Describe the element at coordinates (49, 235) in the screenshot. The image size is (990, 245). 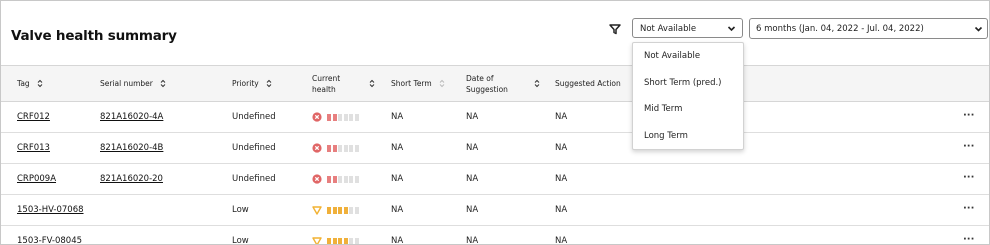
I see `tag-link: 1503-FV-08045` at that location.